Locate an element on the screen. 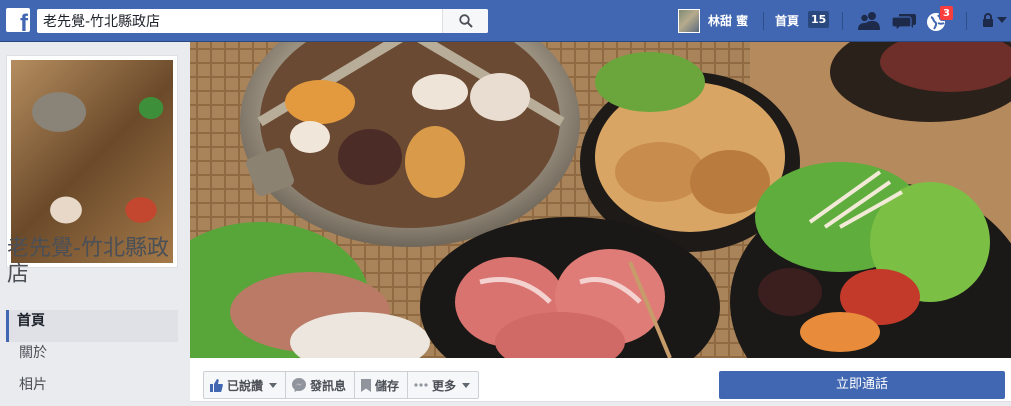 The height and width of the screenshot is (406, 1011). page-action-bar: 已說讚 發訊息 儲存 更多 立即通話 is located at coordinates (600, 380).